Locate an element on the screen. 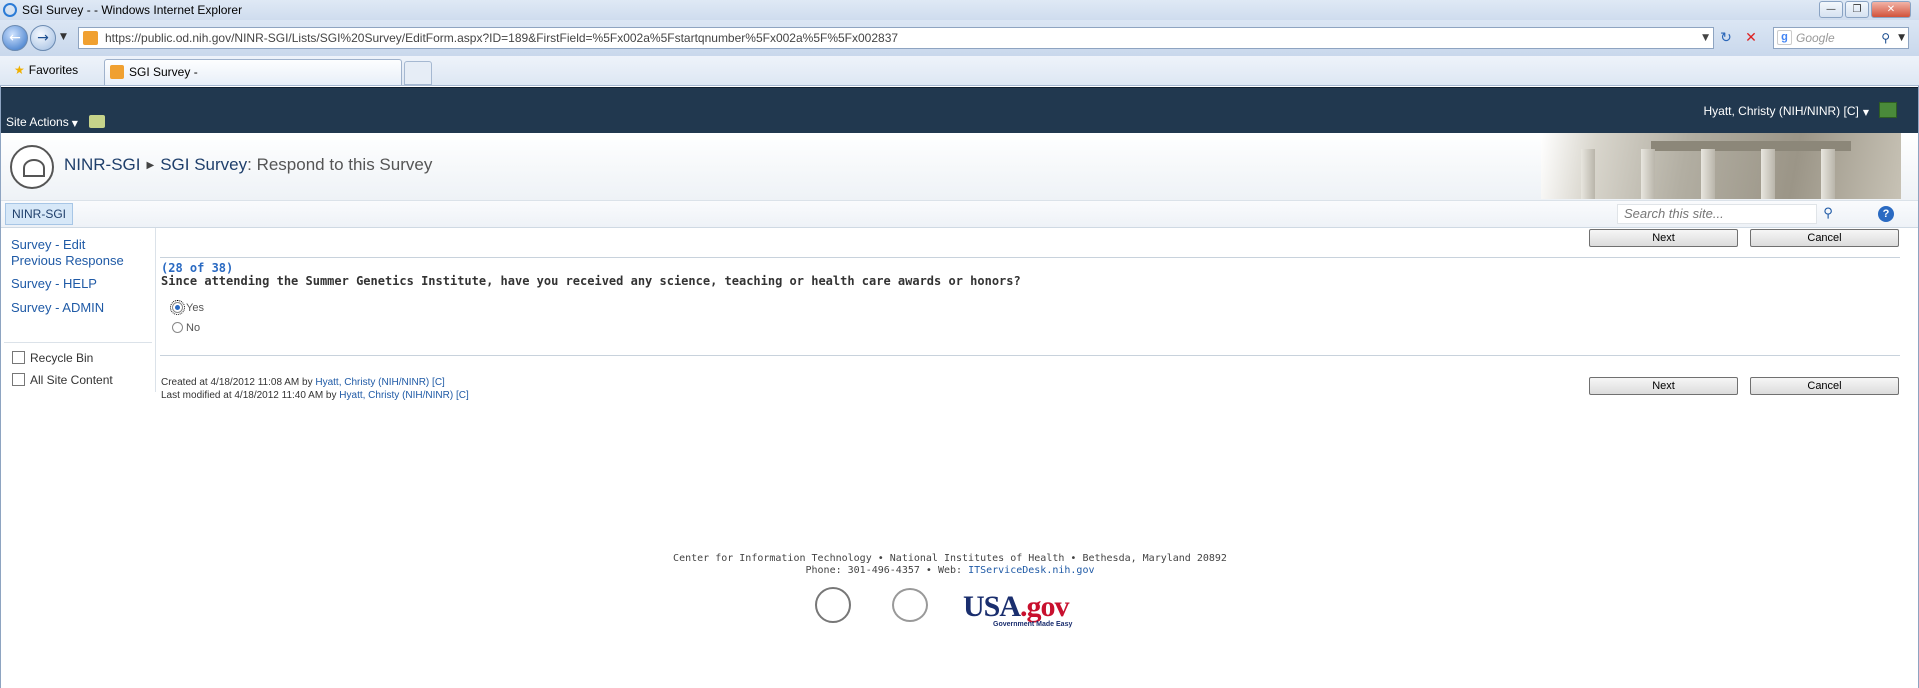 The width and height of the screenshot is (1919, 688). question-progress: (28 of 38) is located at coordinates (197, 268).